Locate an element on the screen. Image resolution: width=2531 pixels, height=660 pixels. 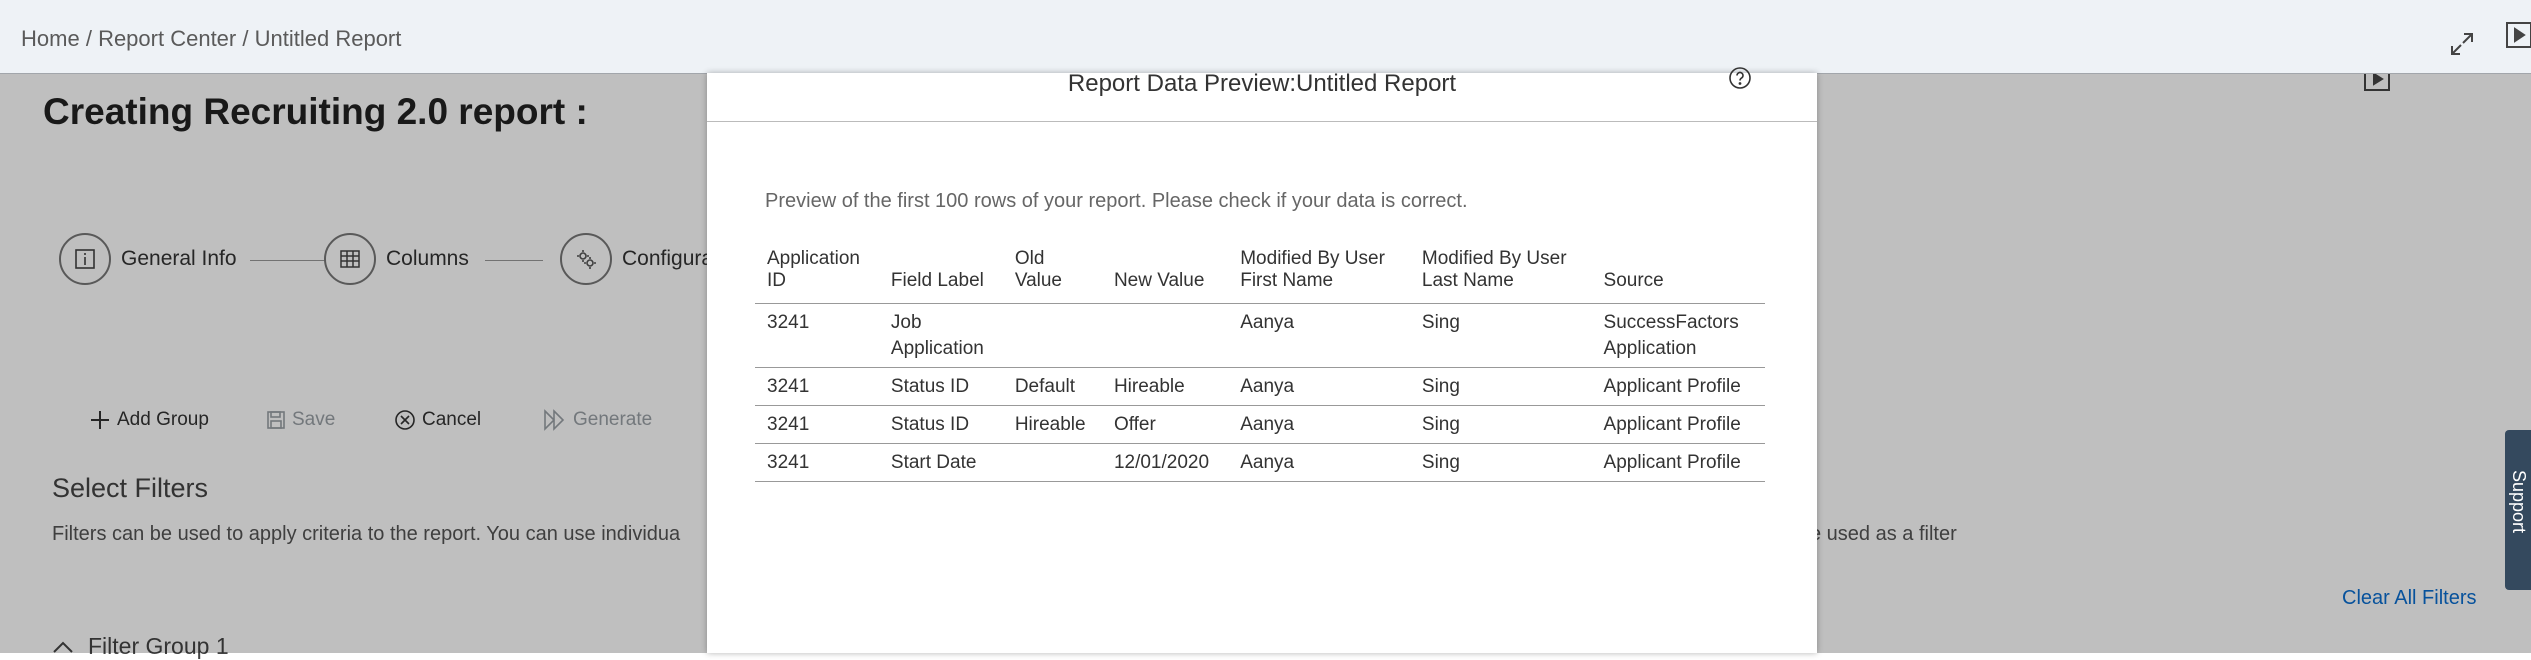
table-cell: Default is located at coordinates (1052, 386).